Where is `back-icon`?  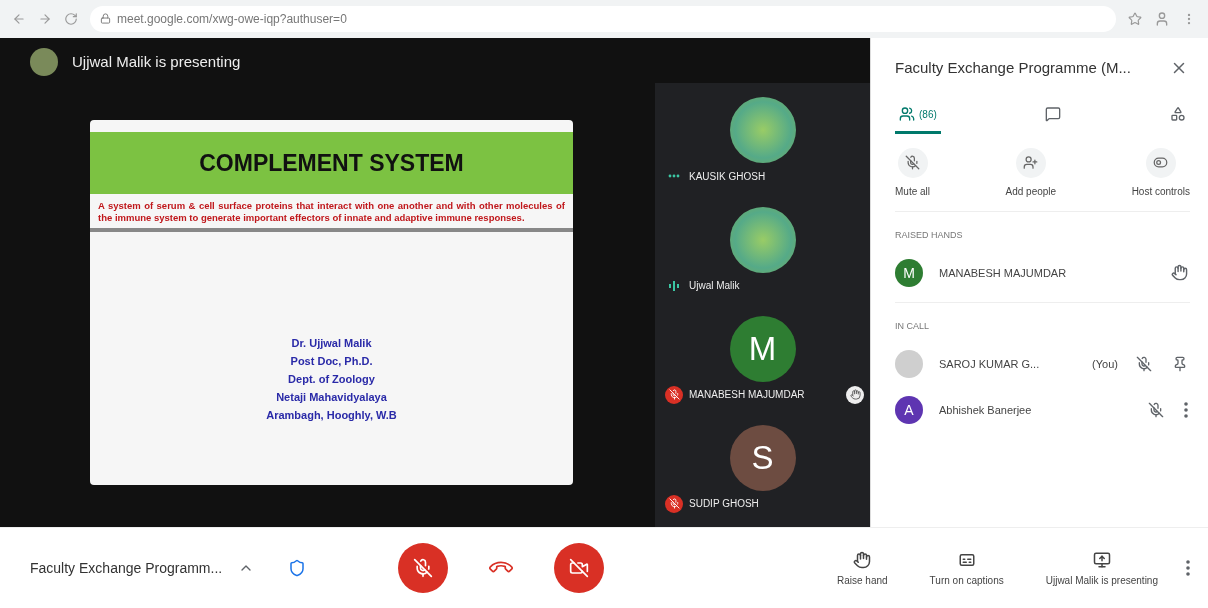
back-icon is located at coordinates (19, 18).